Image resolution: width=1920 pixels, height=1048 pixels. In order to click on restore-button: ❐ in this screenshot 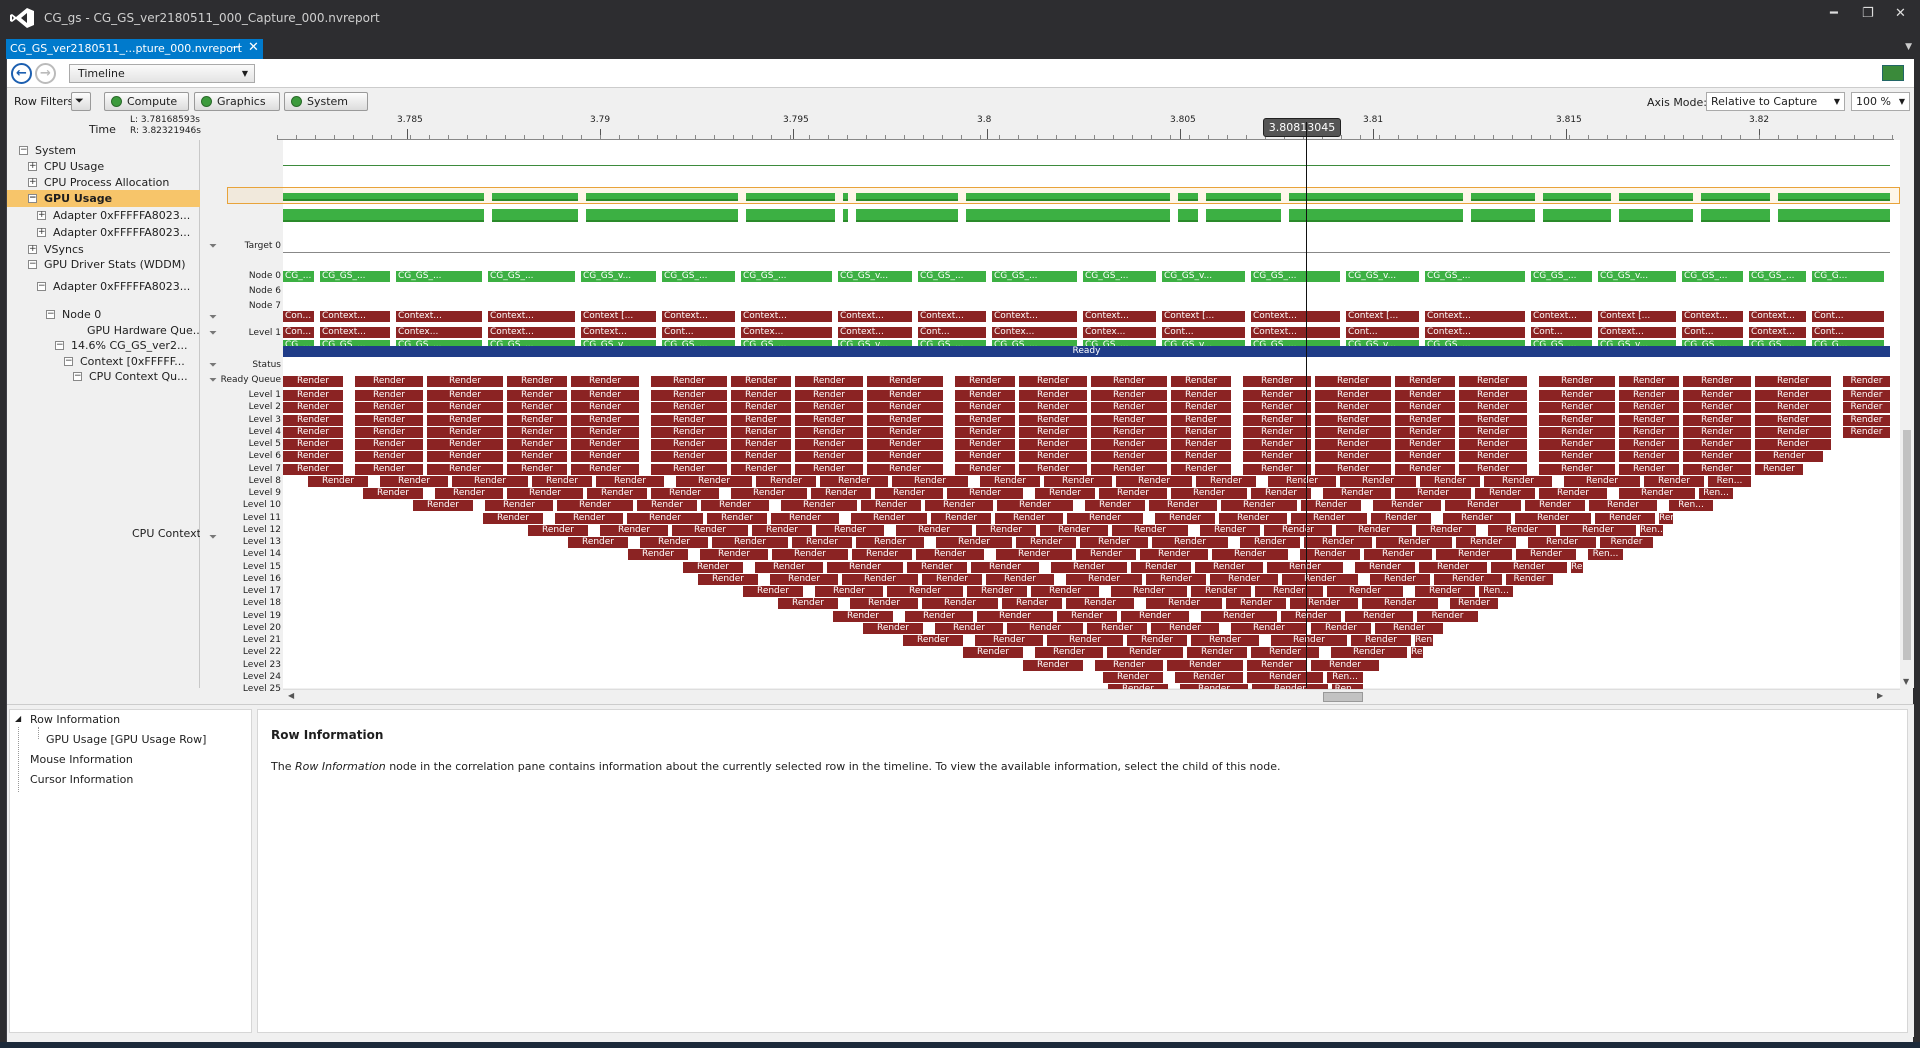, I will do `click(1868, 13)`.